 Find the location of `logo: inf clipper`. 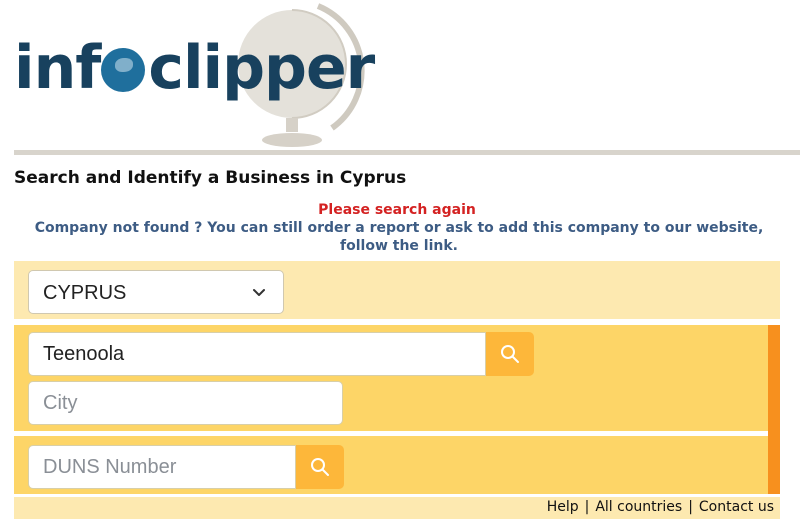

logo: inf clipper is located at coordinates (194, 68).